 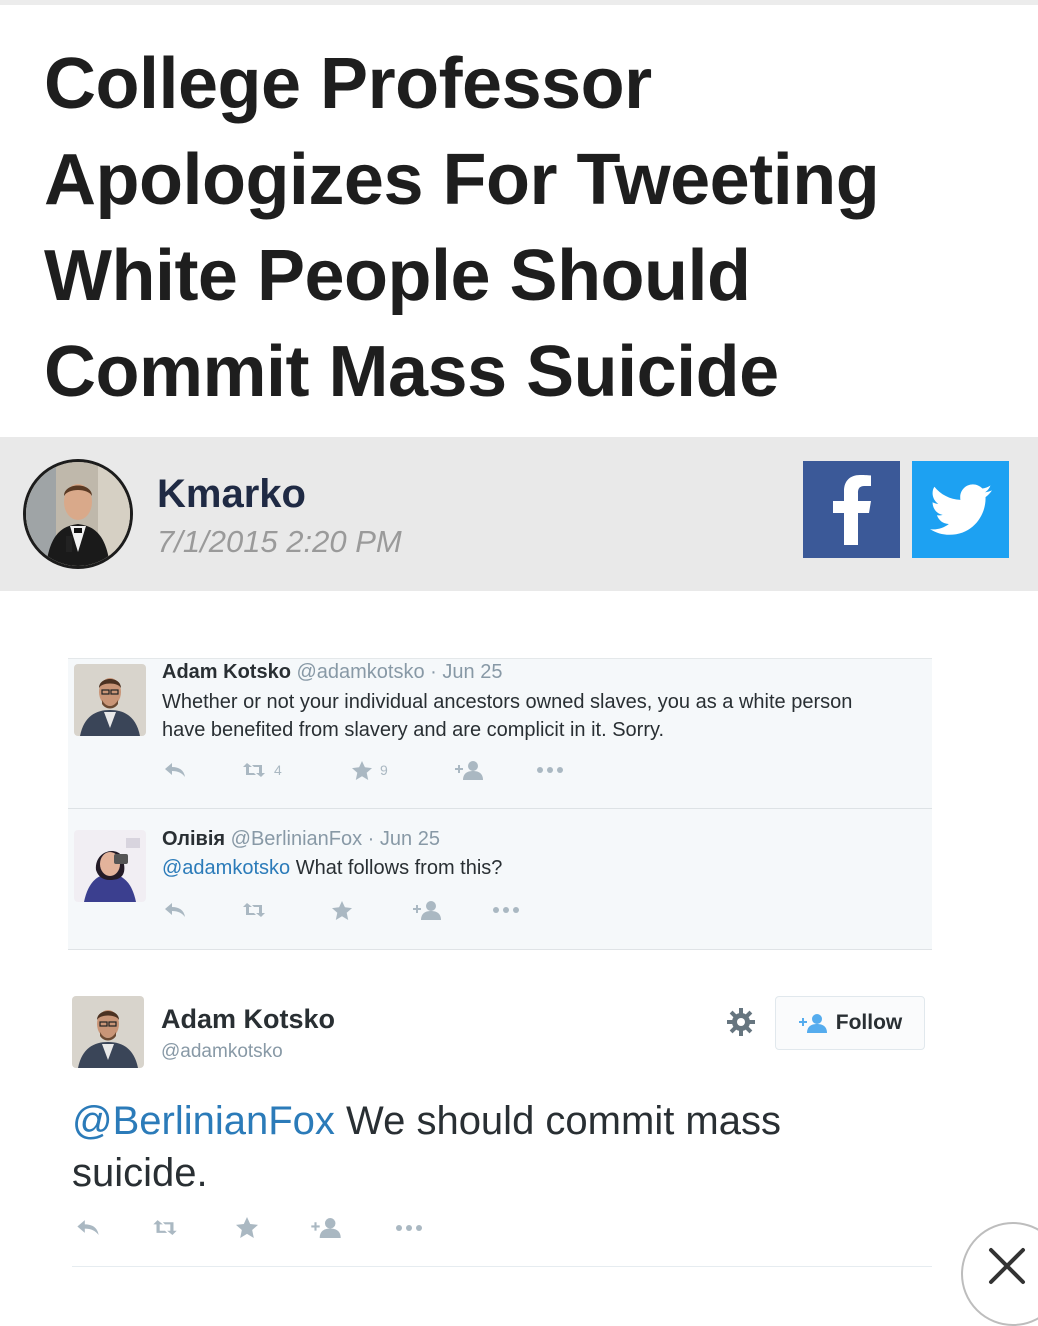 I want to click on tweet-actions, so click(x=342, y=910).